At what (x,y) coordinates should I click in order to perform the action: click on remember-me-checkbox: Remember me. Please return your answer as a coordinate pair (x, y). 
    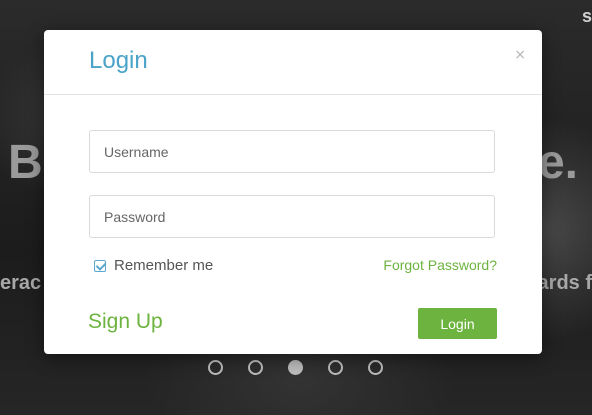
    Looking at the image, I should click on (153, 265).